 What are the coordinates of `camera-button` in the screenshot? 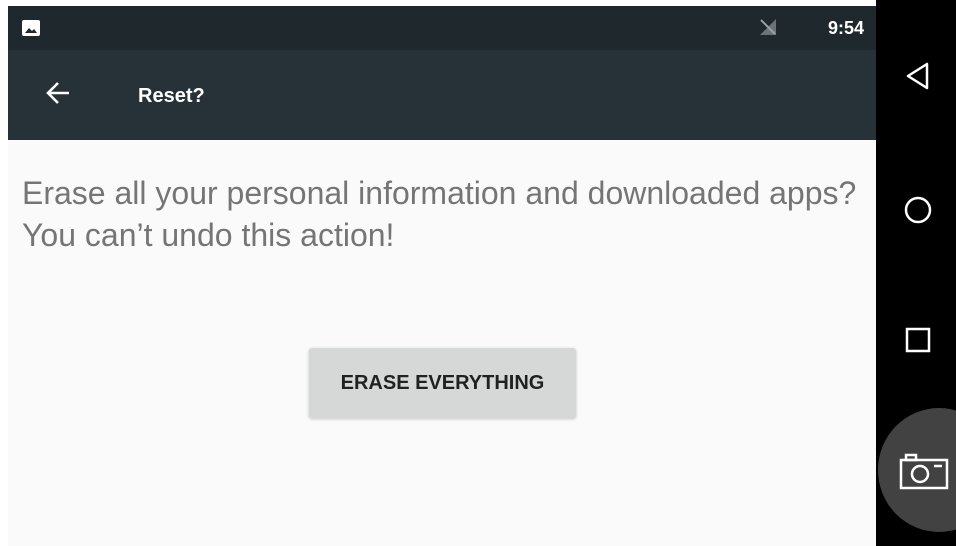 It's located at (917, 470).